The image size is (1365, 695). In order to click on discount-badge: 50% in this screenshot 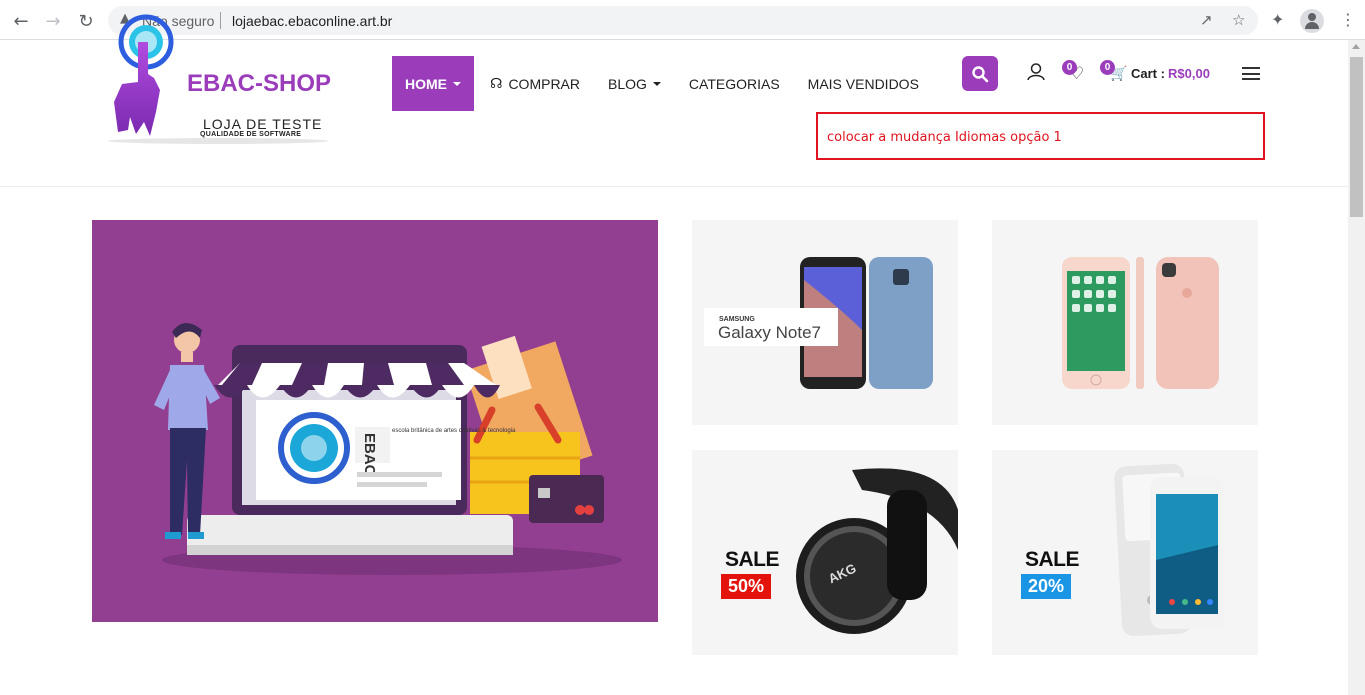, I will do `click(746, 586)`.